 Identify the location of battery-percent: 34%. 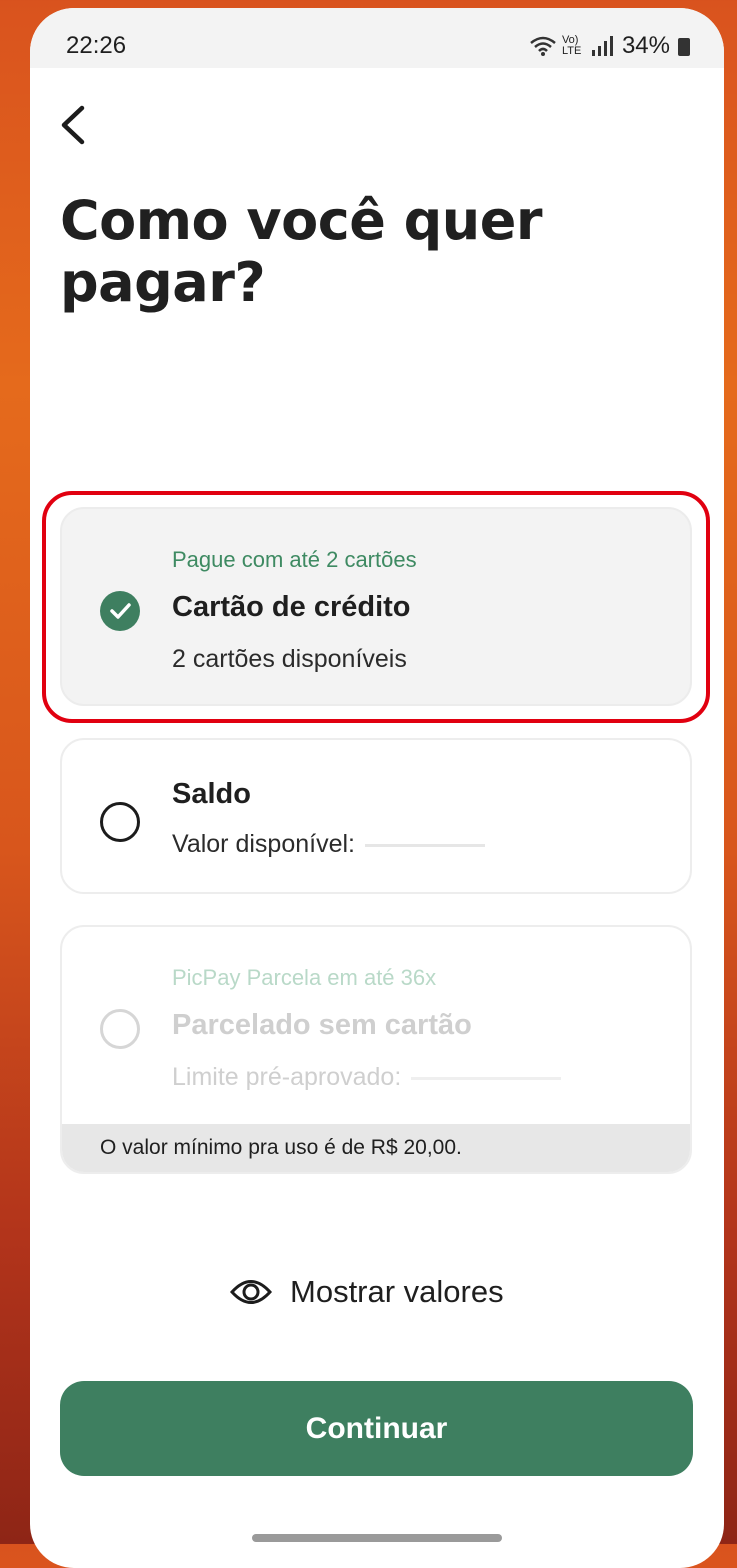
(645, 45).